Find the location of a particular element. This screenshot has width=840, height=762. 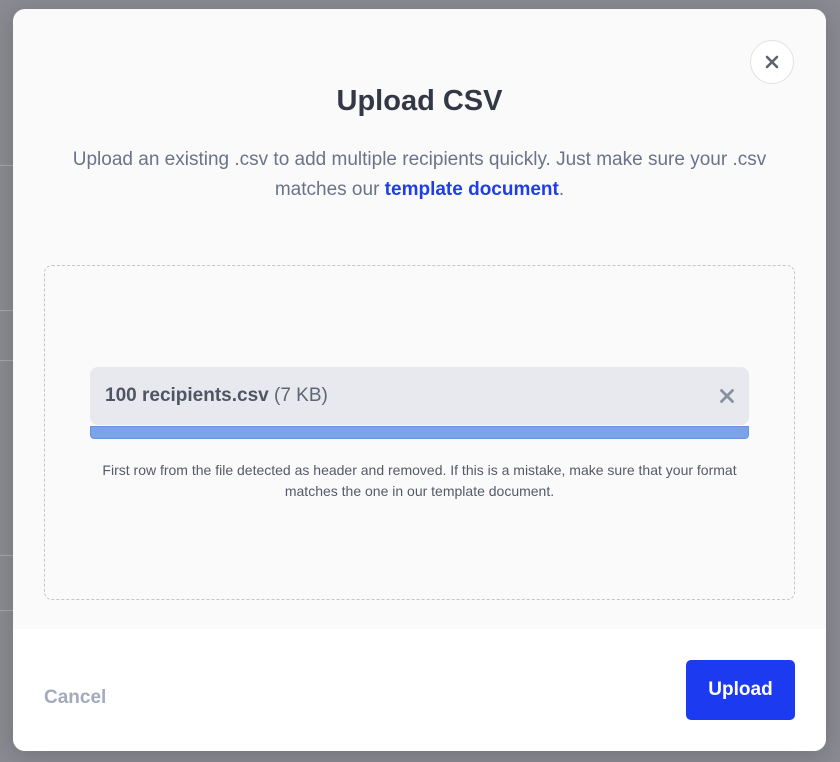

remove-file-button is located at coordinates (727, 396).